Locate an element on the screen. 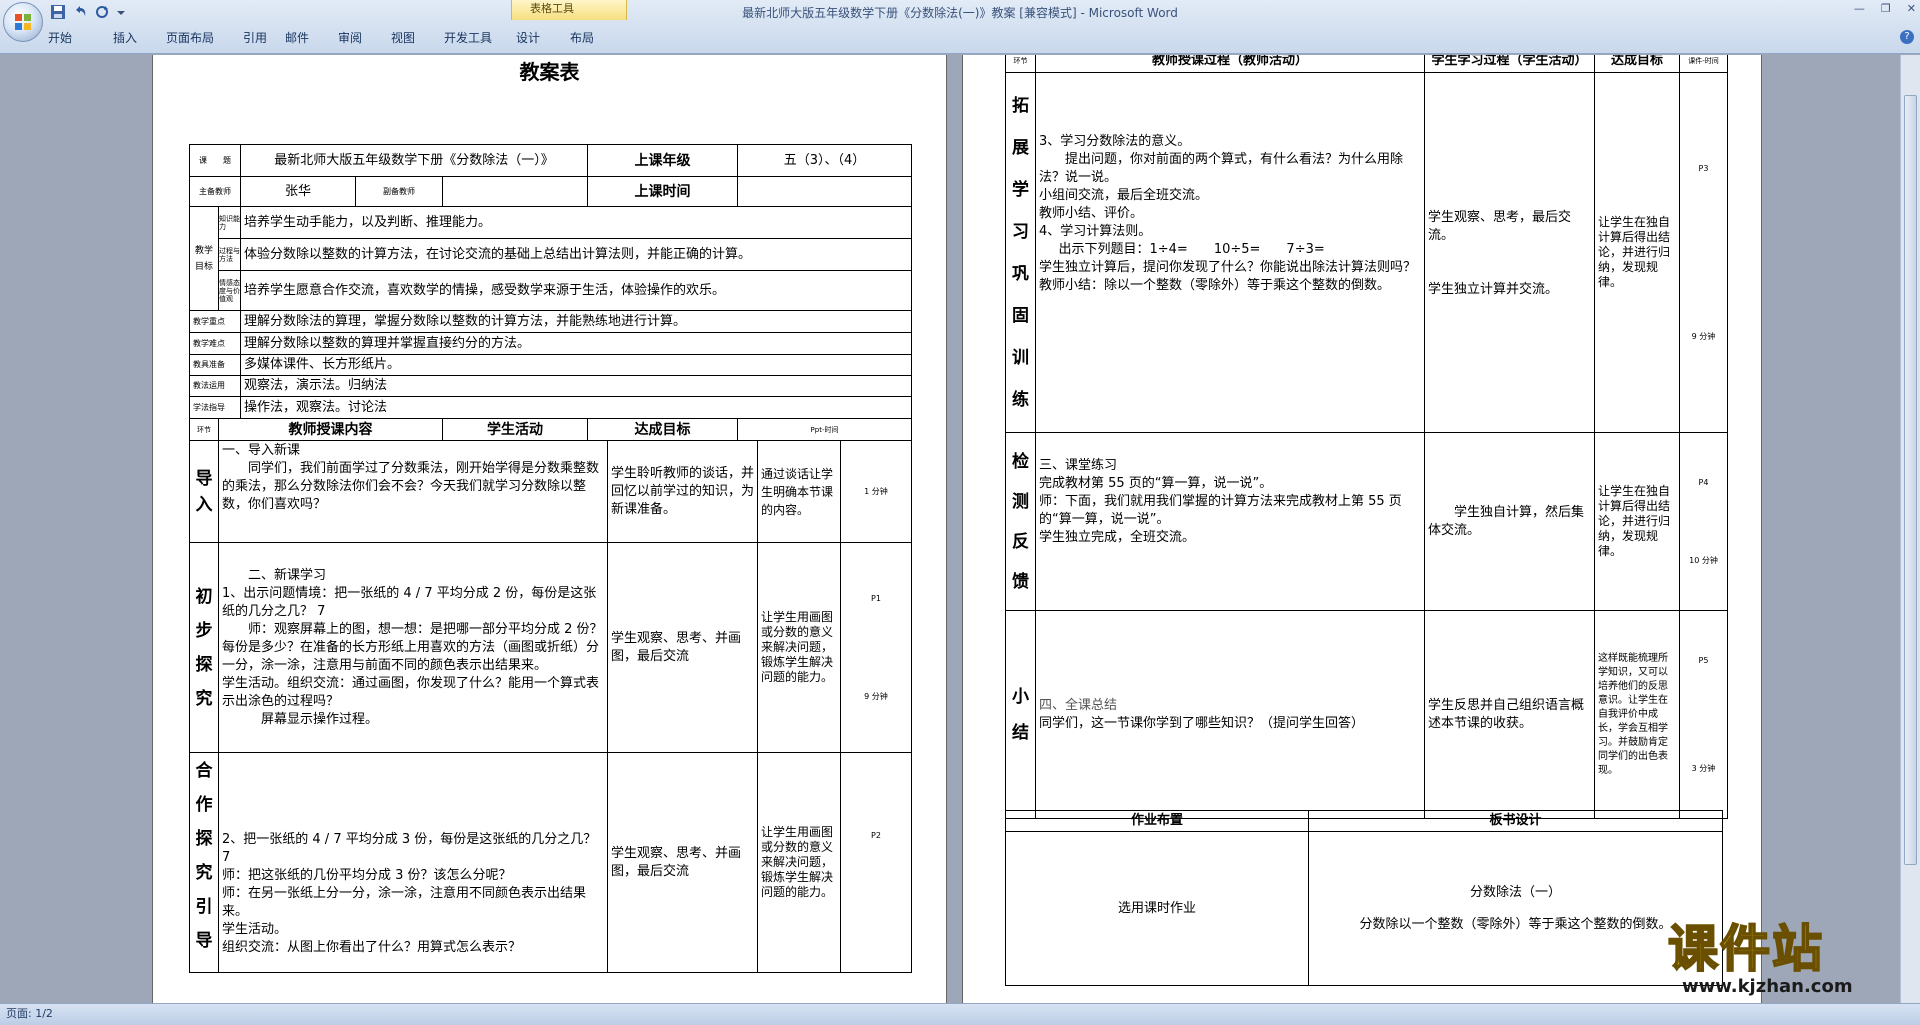 The width and height of the screenshot is (1920, 1025). section-text: 二、新课学习 is located at coordinates (287, 575).